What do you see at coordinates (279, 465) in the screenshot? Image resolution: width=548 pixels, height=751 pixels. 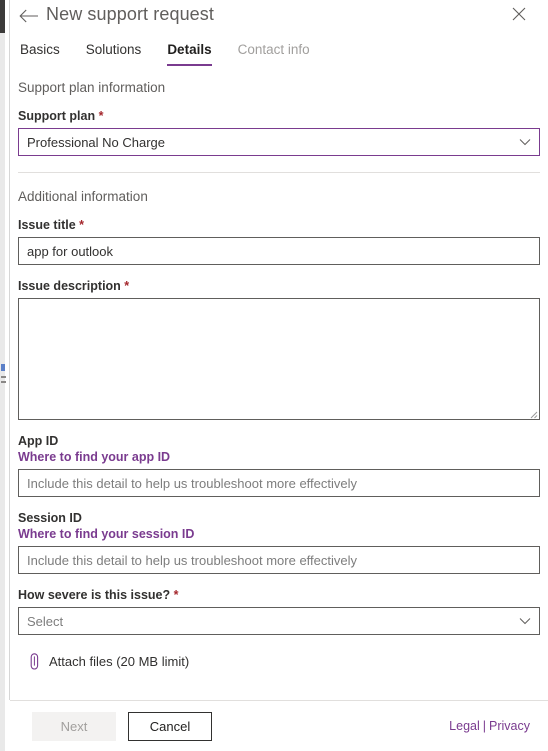 I see `field-app-id: App ID Where to find your app ID` at bounding box center [279, 465].